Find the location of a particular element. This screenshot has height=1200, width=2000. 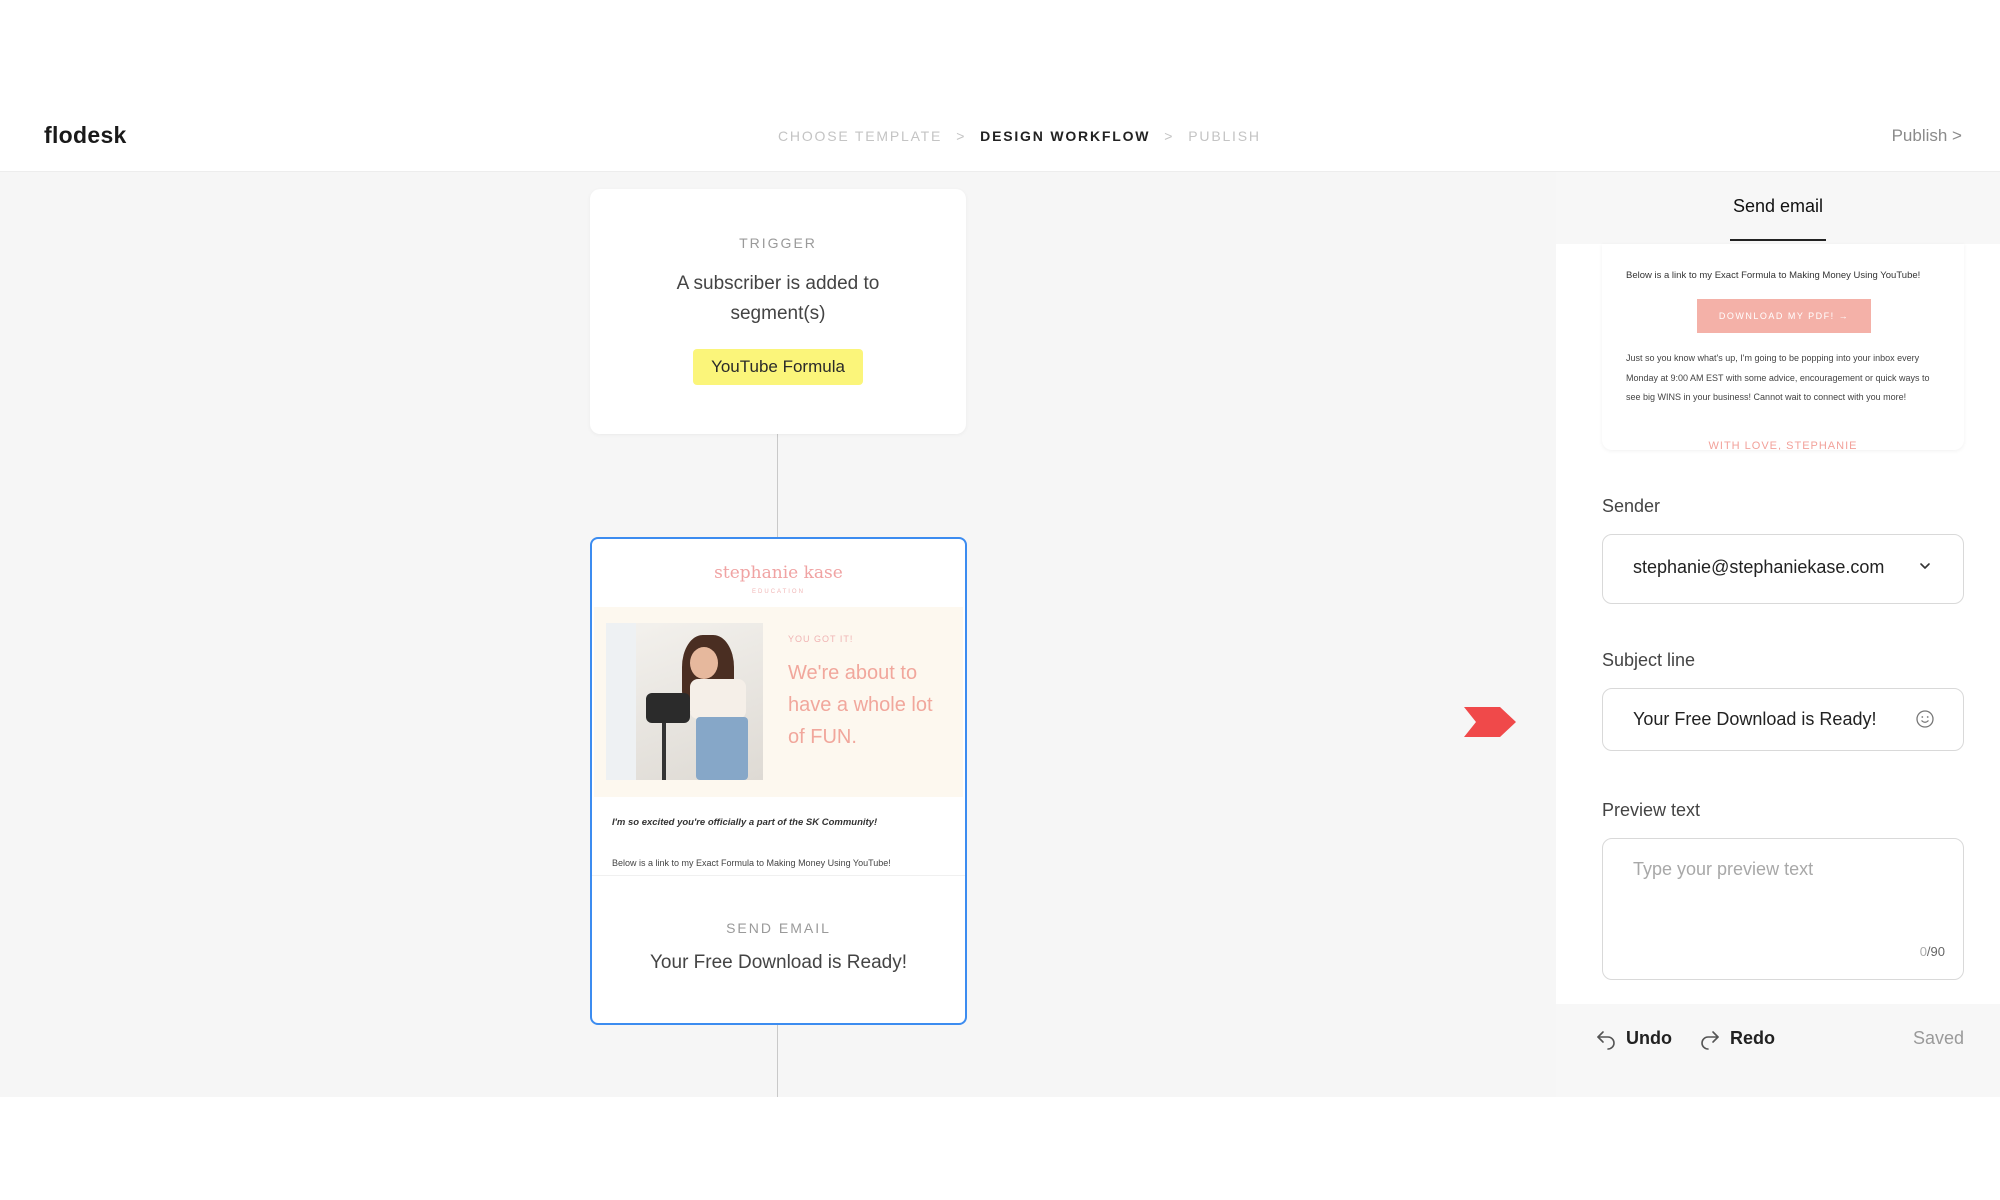

trigger-description: A subscriber is added to segment(s) is located at coordinates (778, 298).